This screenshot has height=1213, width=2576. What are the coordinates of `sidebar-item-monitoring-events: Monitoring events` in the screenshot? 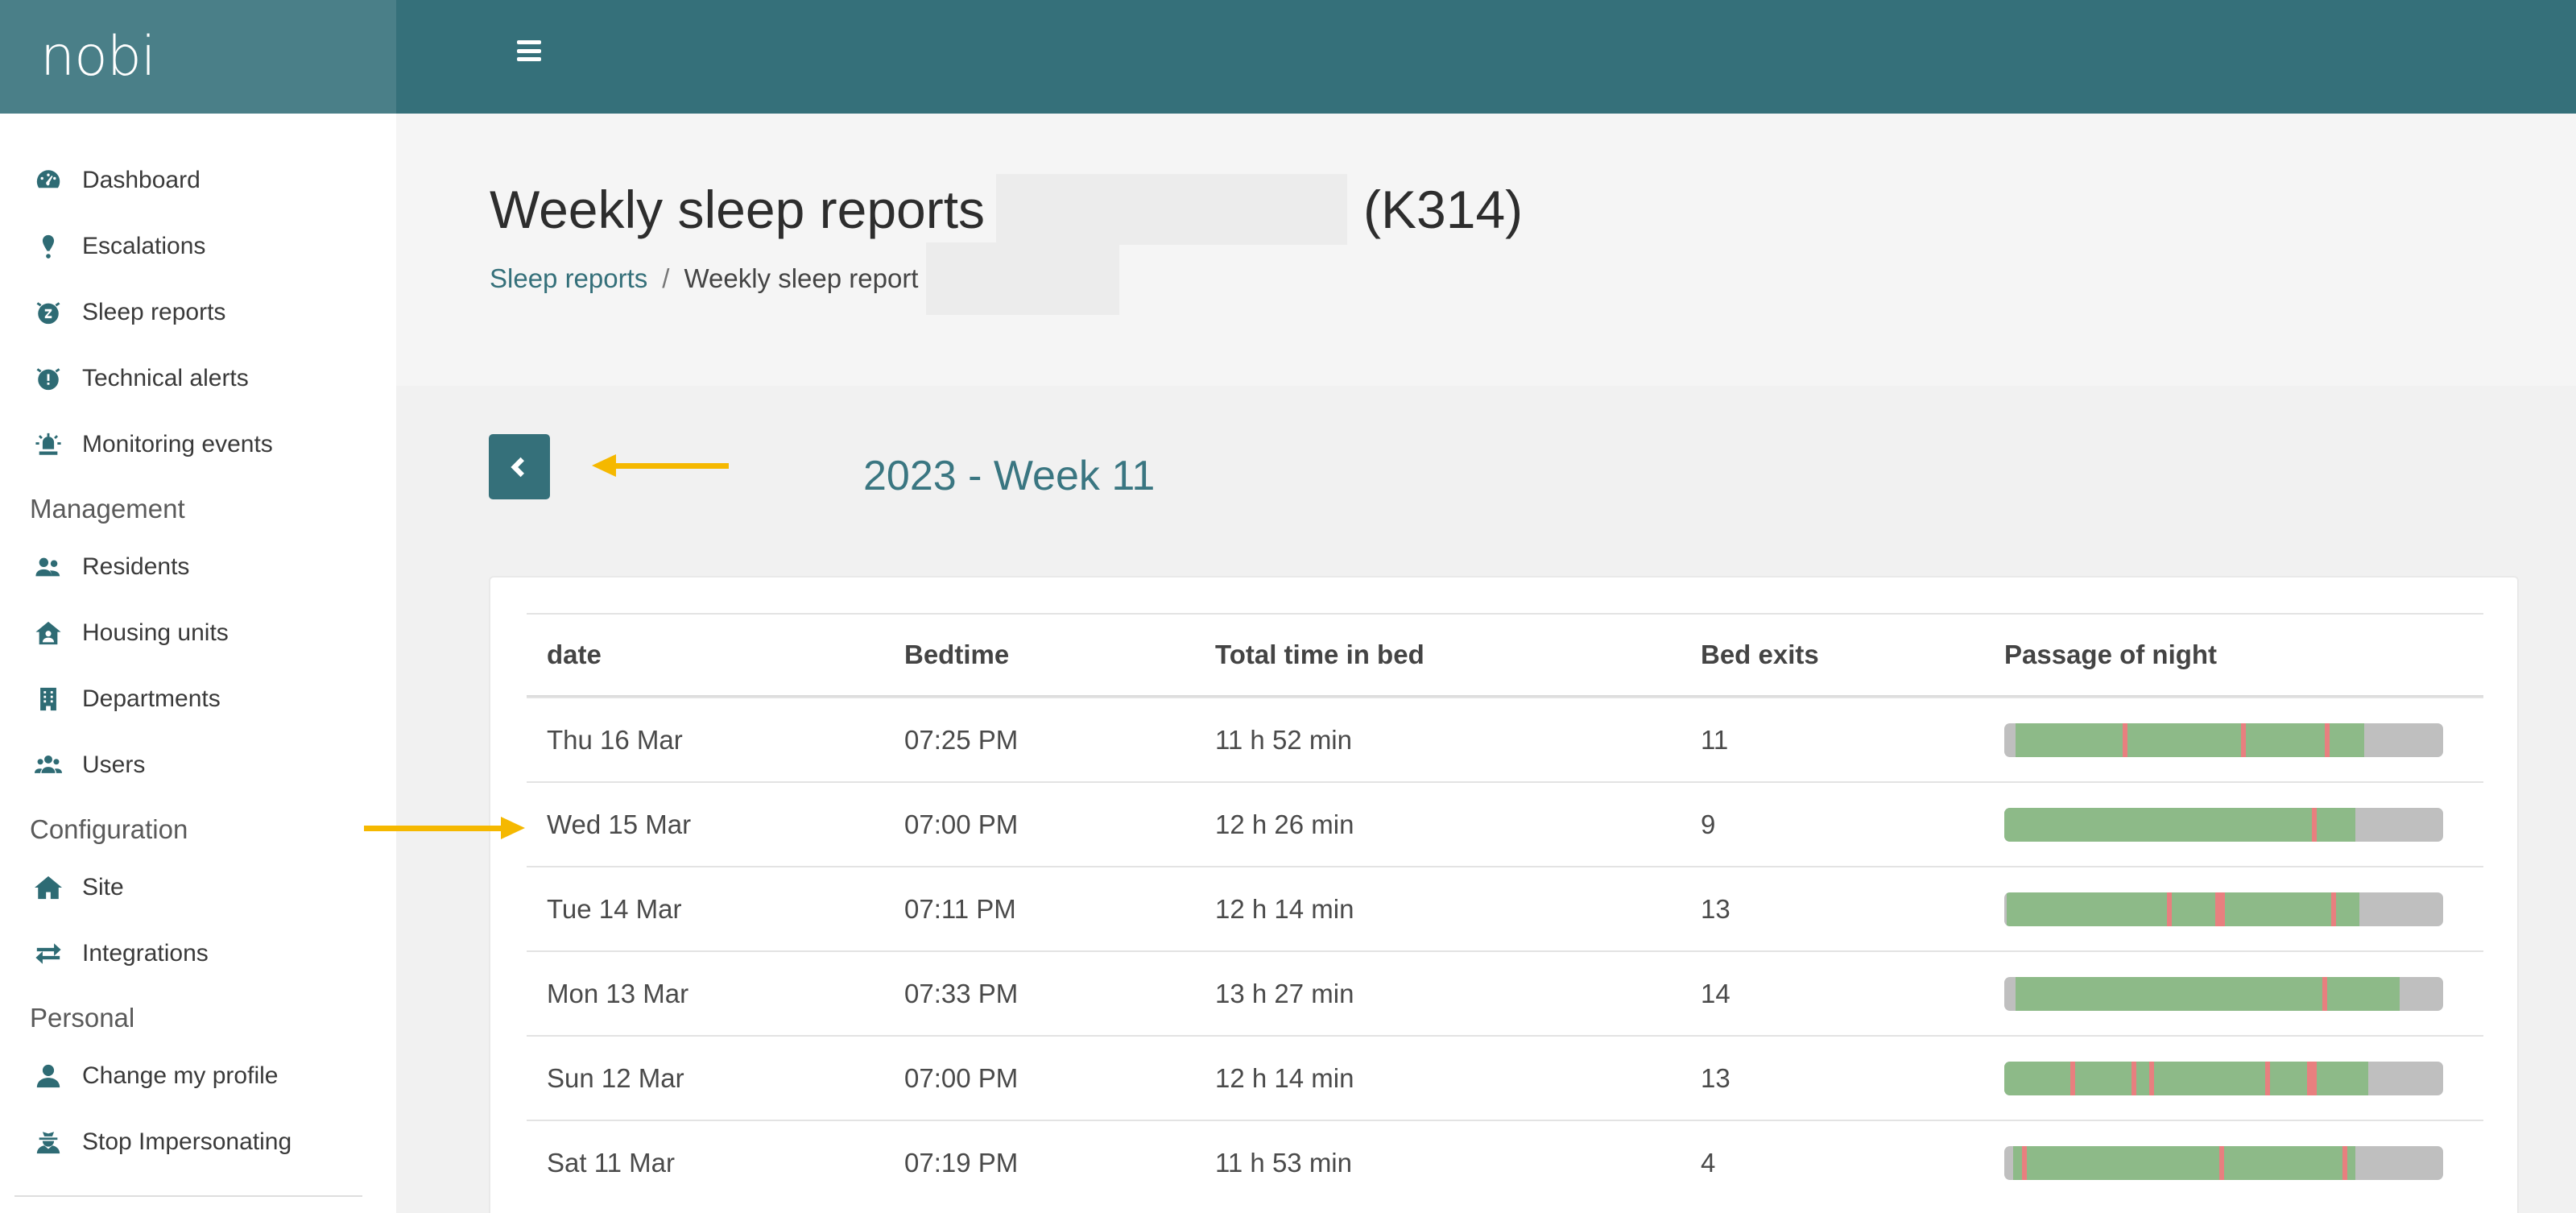 It's located at (198, 445).